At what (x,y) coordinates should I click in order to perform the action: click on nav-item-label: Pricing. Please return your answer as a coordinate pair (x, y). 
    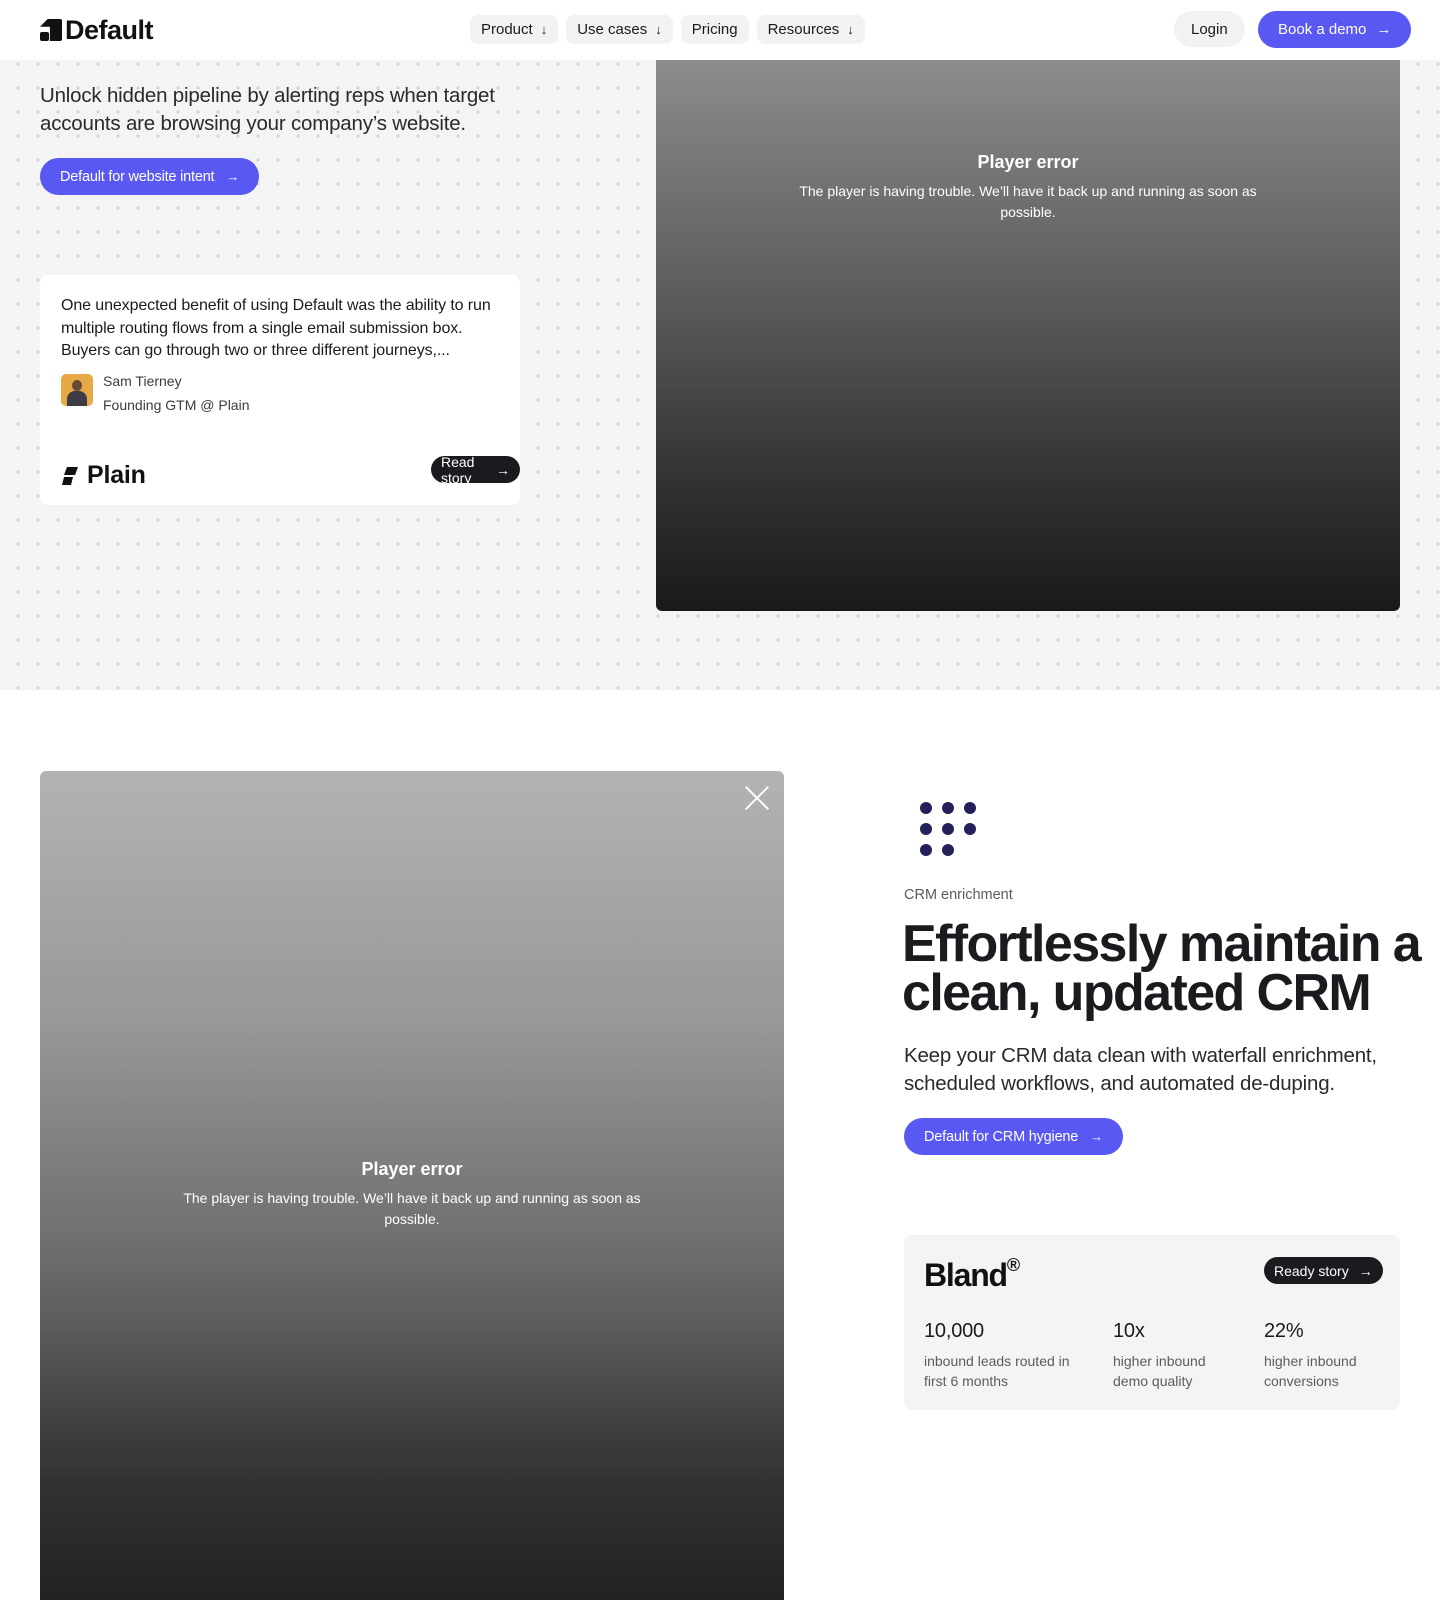
    Looking at the image, I should click on (714, 29).